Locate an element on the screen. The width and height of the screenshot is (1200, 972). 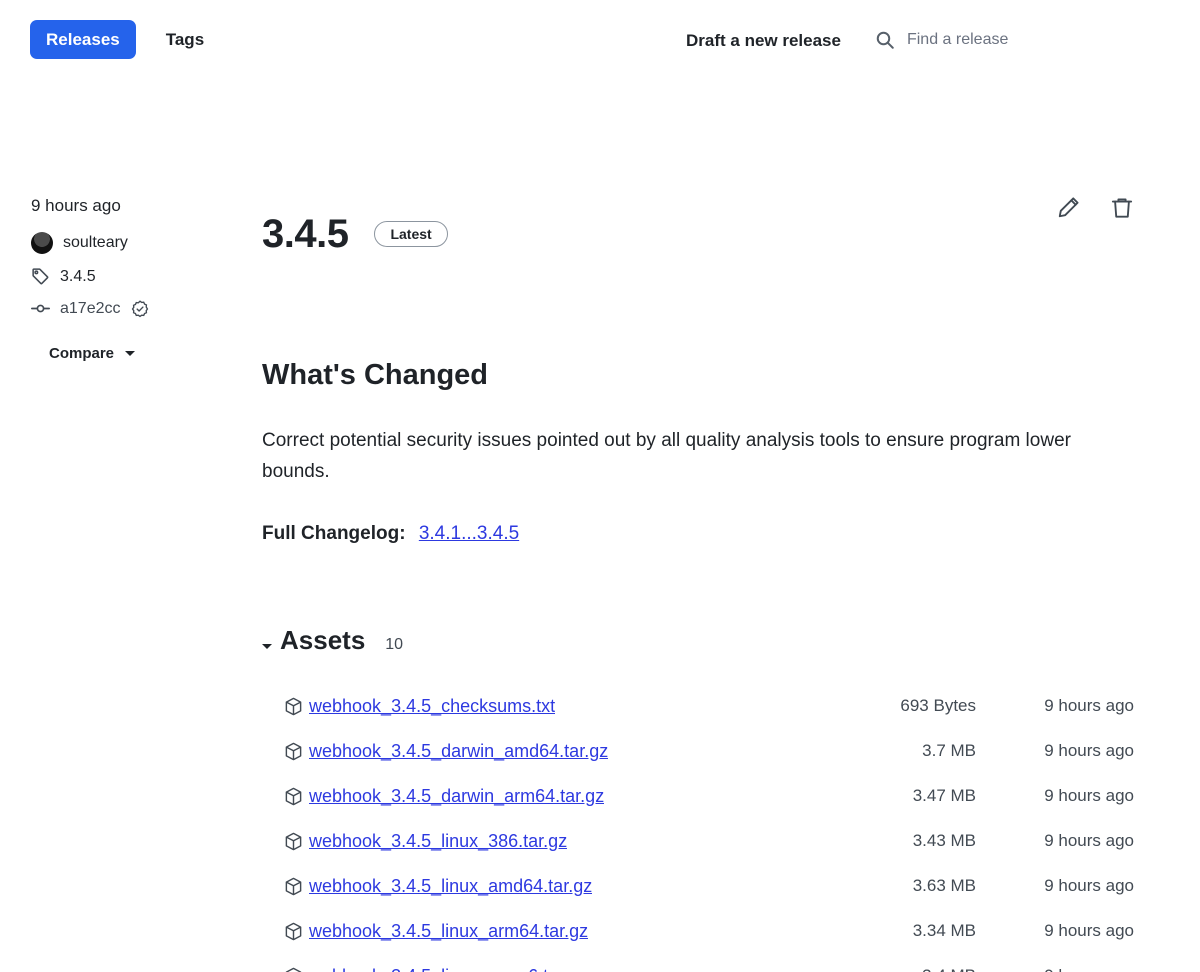
assets-title: Assets is located at coordinates (323, 639).